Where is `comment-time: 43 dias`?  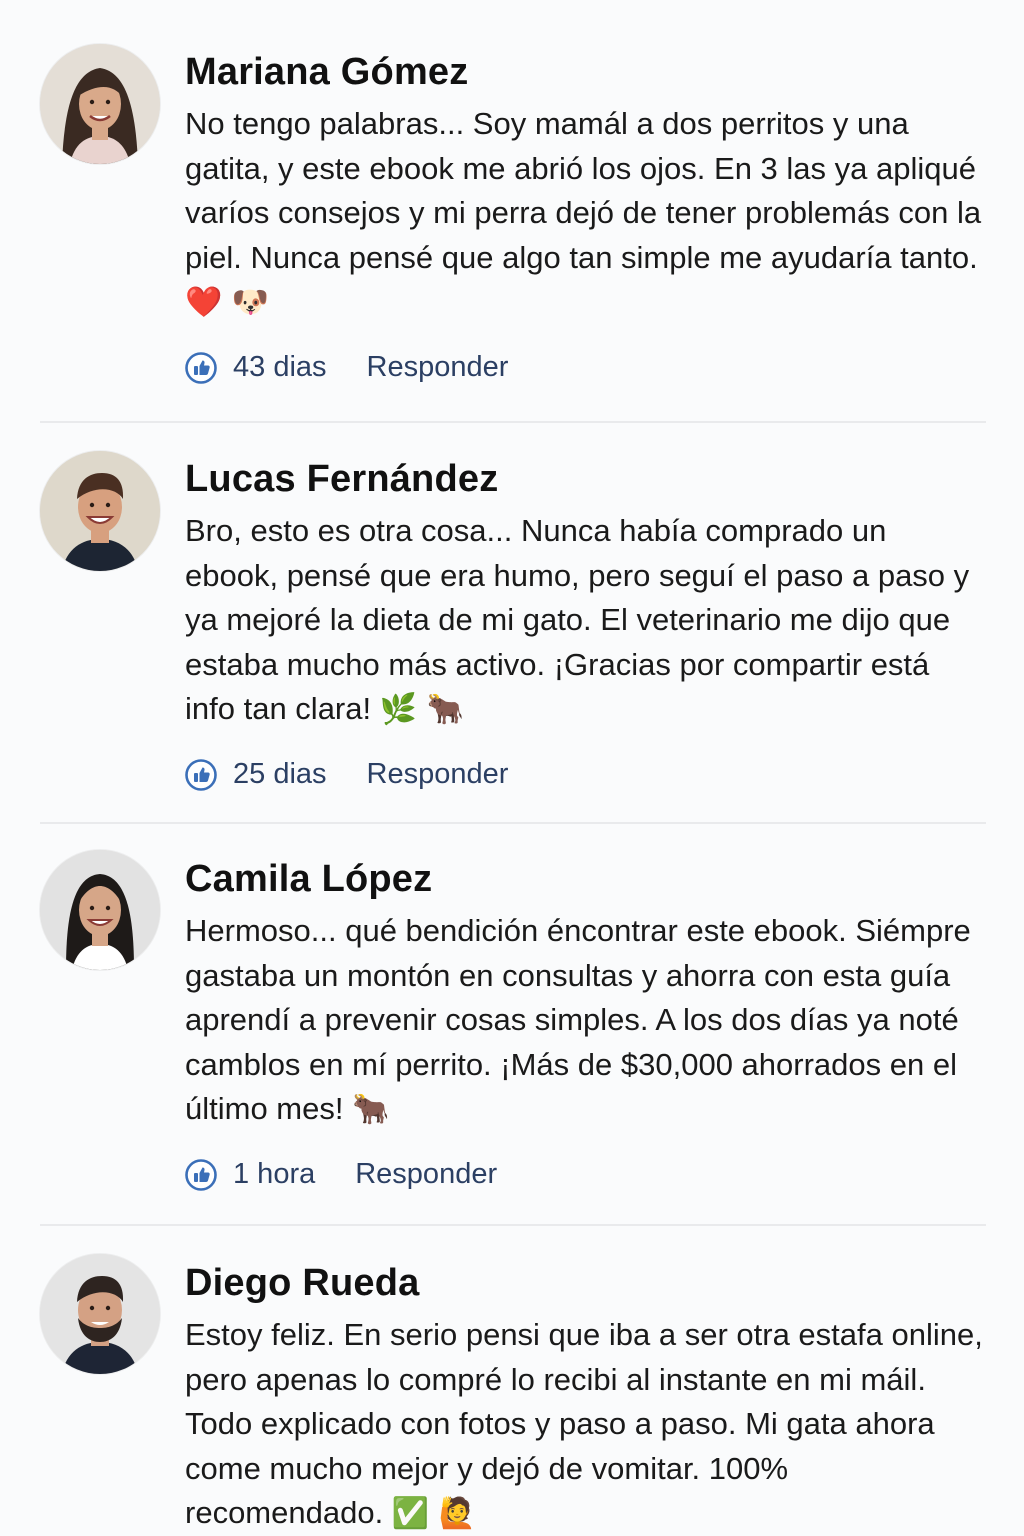
comment-time: 43 dias is located at coordinates (280, 367).